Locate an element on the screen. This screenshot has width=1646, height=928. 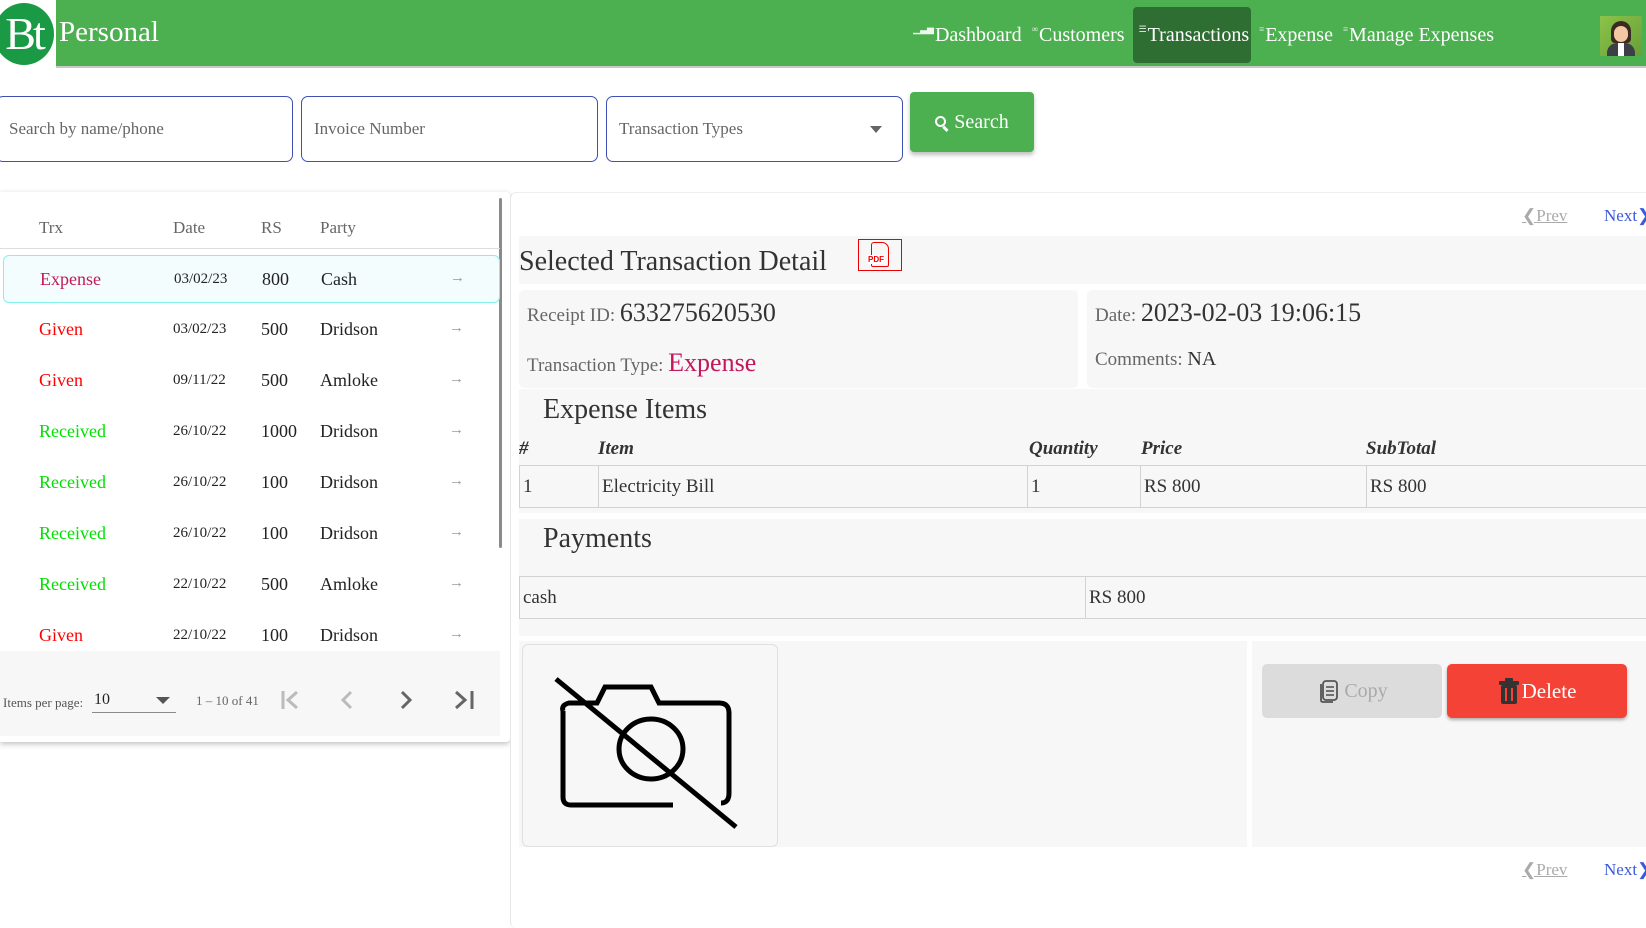
users-icon: ∞ is located at coordinates (1035, 29).